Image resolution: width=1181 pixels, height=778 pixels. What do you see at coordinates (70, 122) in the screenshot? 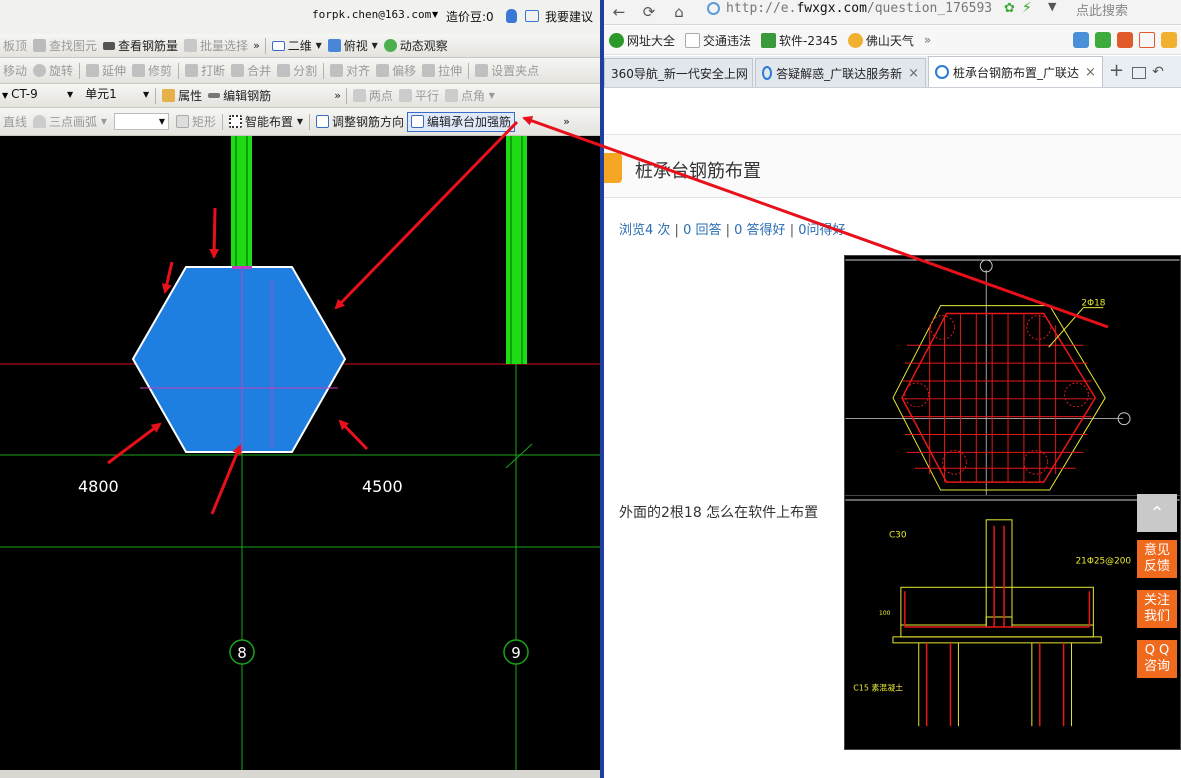
I see `tool-three-point-arc: 三点画弧 ▼` at bounding box center [70, 122].